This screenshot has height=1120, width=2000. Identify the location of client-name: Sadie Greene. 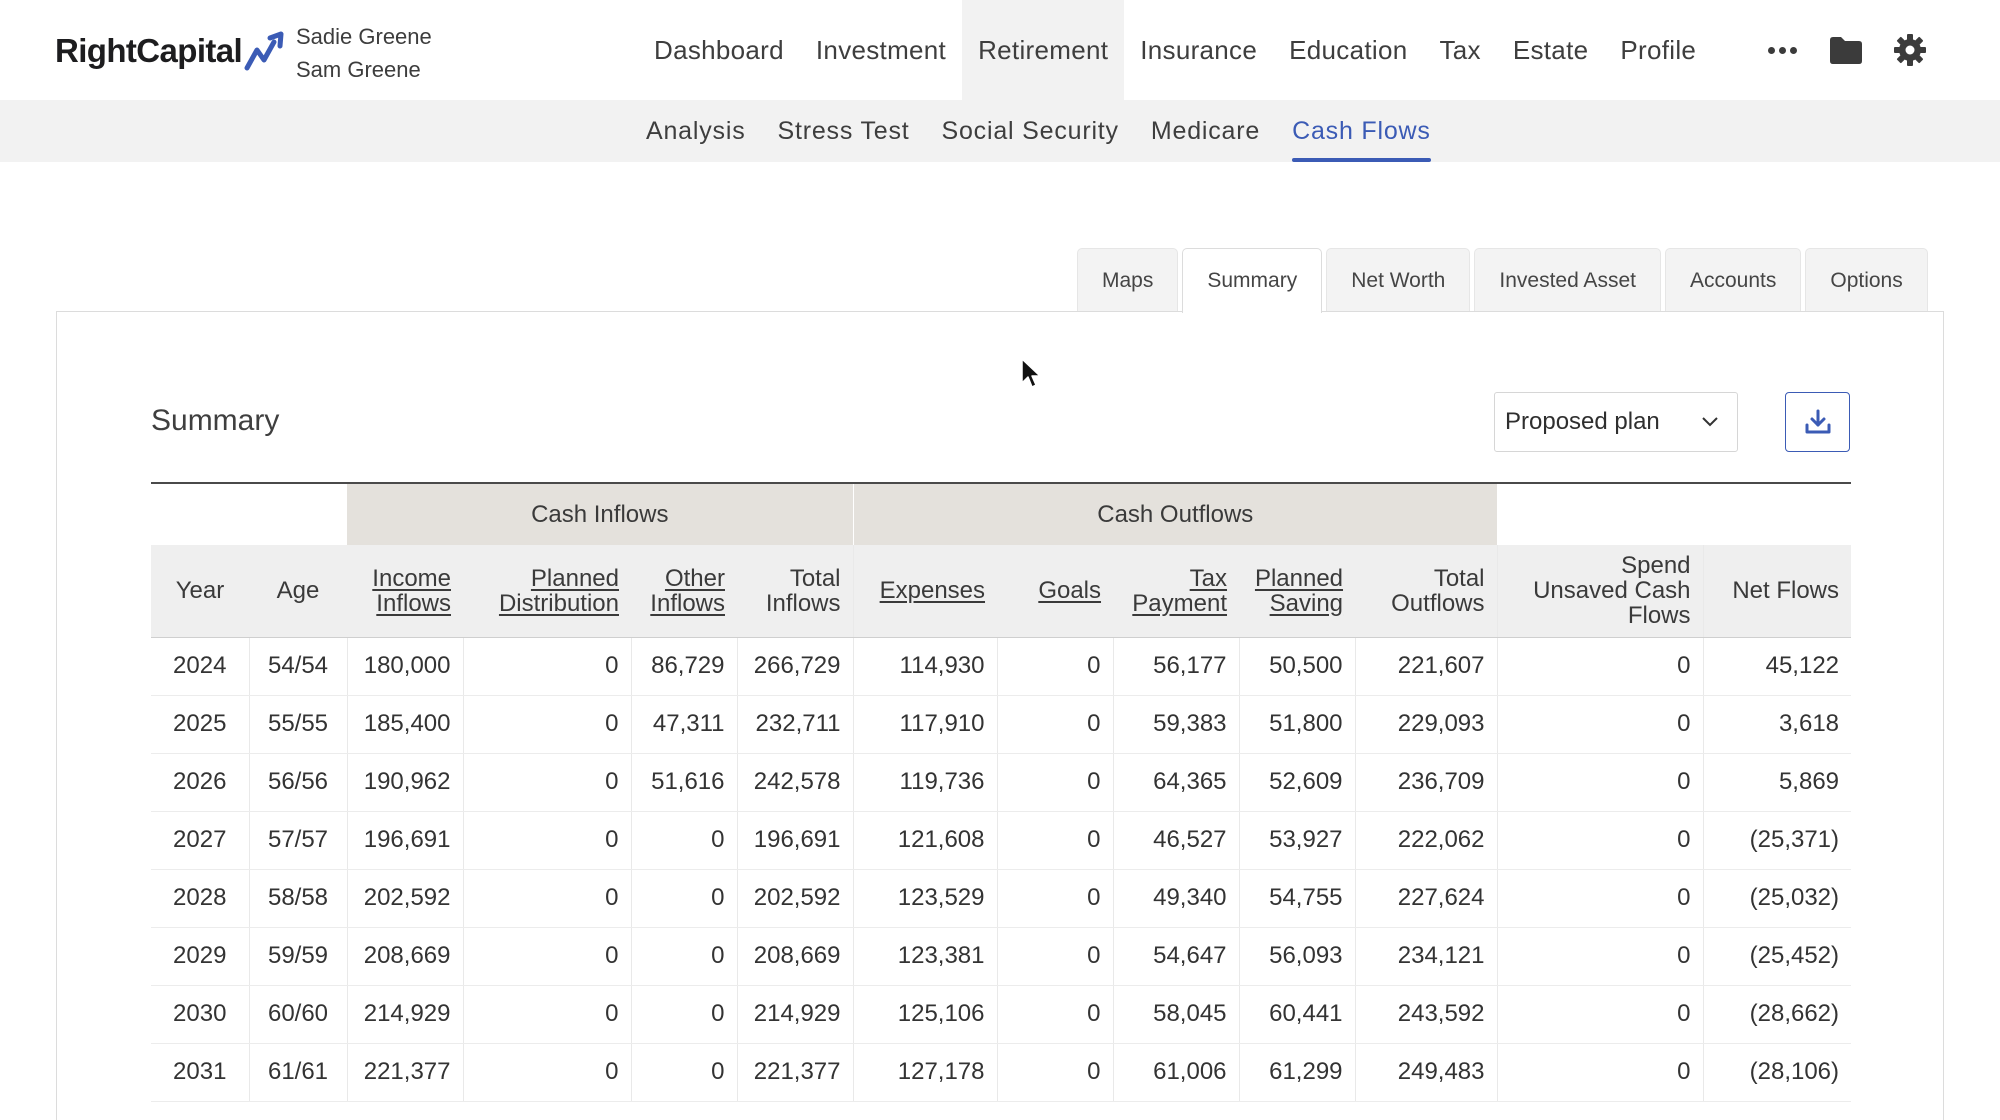
(364, 36).